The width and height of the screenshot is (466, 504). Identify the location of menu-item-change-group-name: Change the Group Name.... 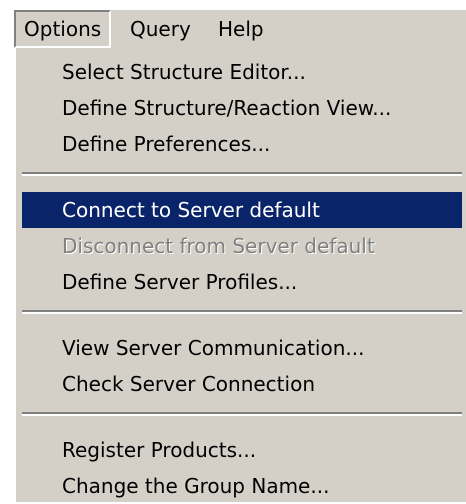
(242, 486).